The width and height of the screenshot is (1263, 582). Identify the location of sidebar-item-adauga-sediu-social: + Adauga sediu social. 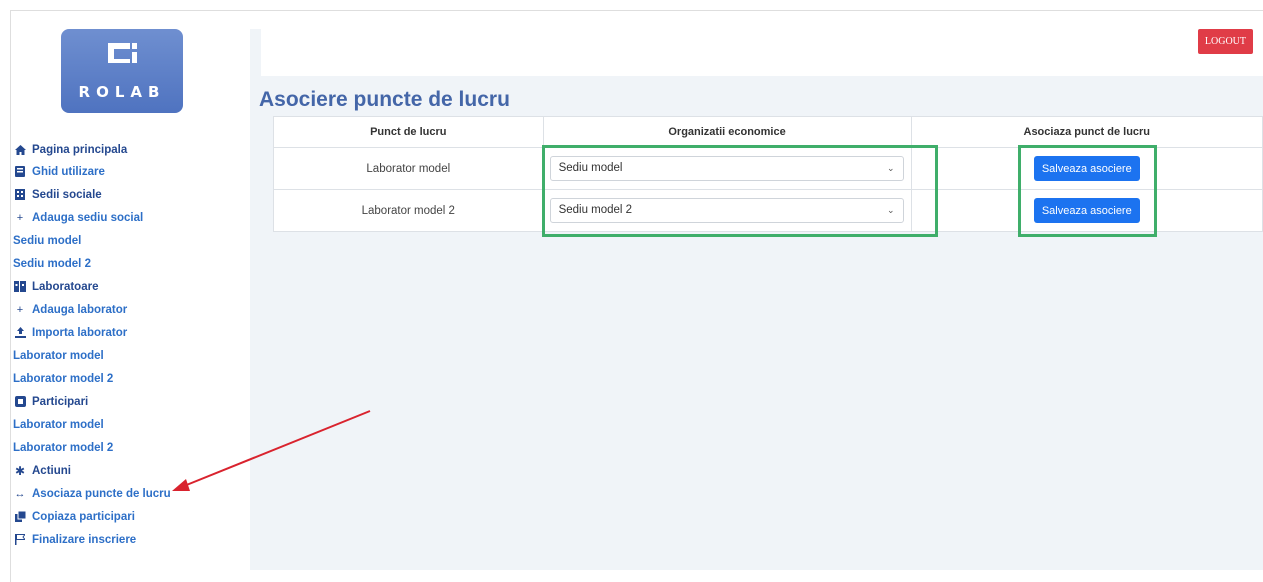
(128, 217).